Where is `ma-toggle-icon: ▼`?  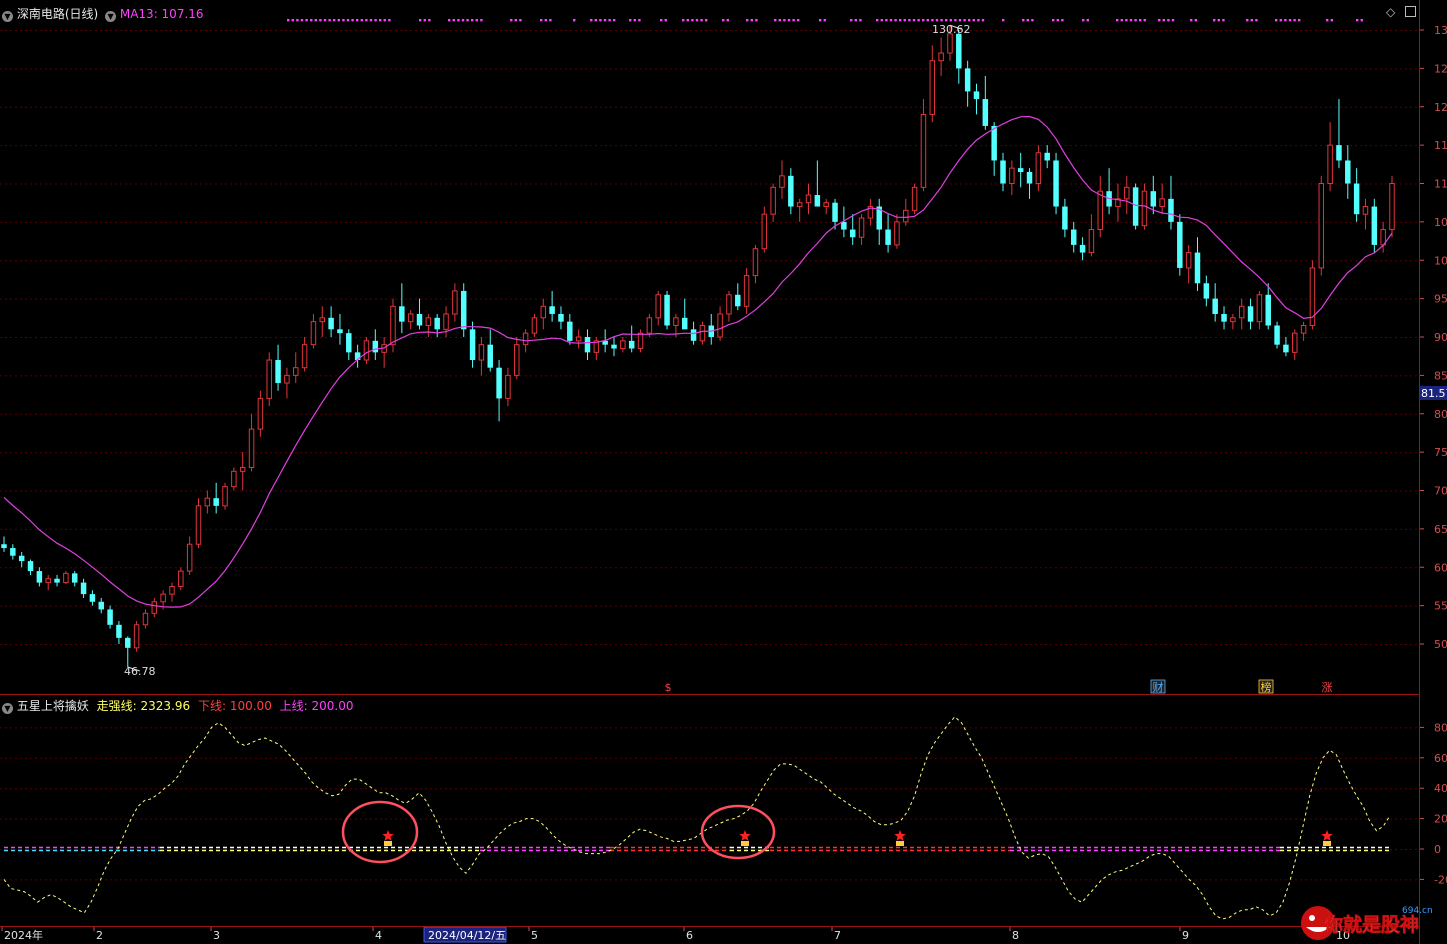
ma-toggle-icon: ▼ is located at coordinates (111, 16).